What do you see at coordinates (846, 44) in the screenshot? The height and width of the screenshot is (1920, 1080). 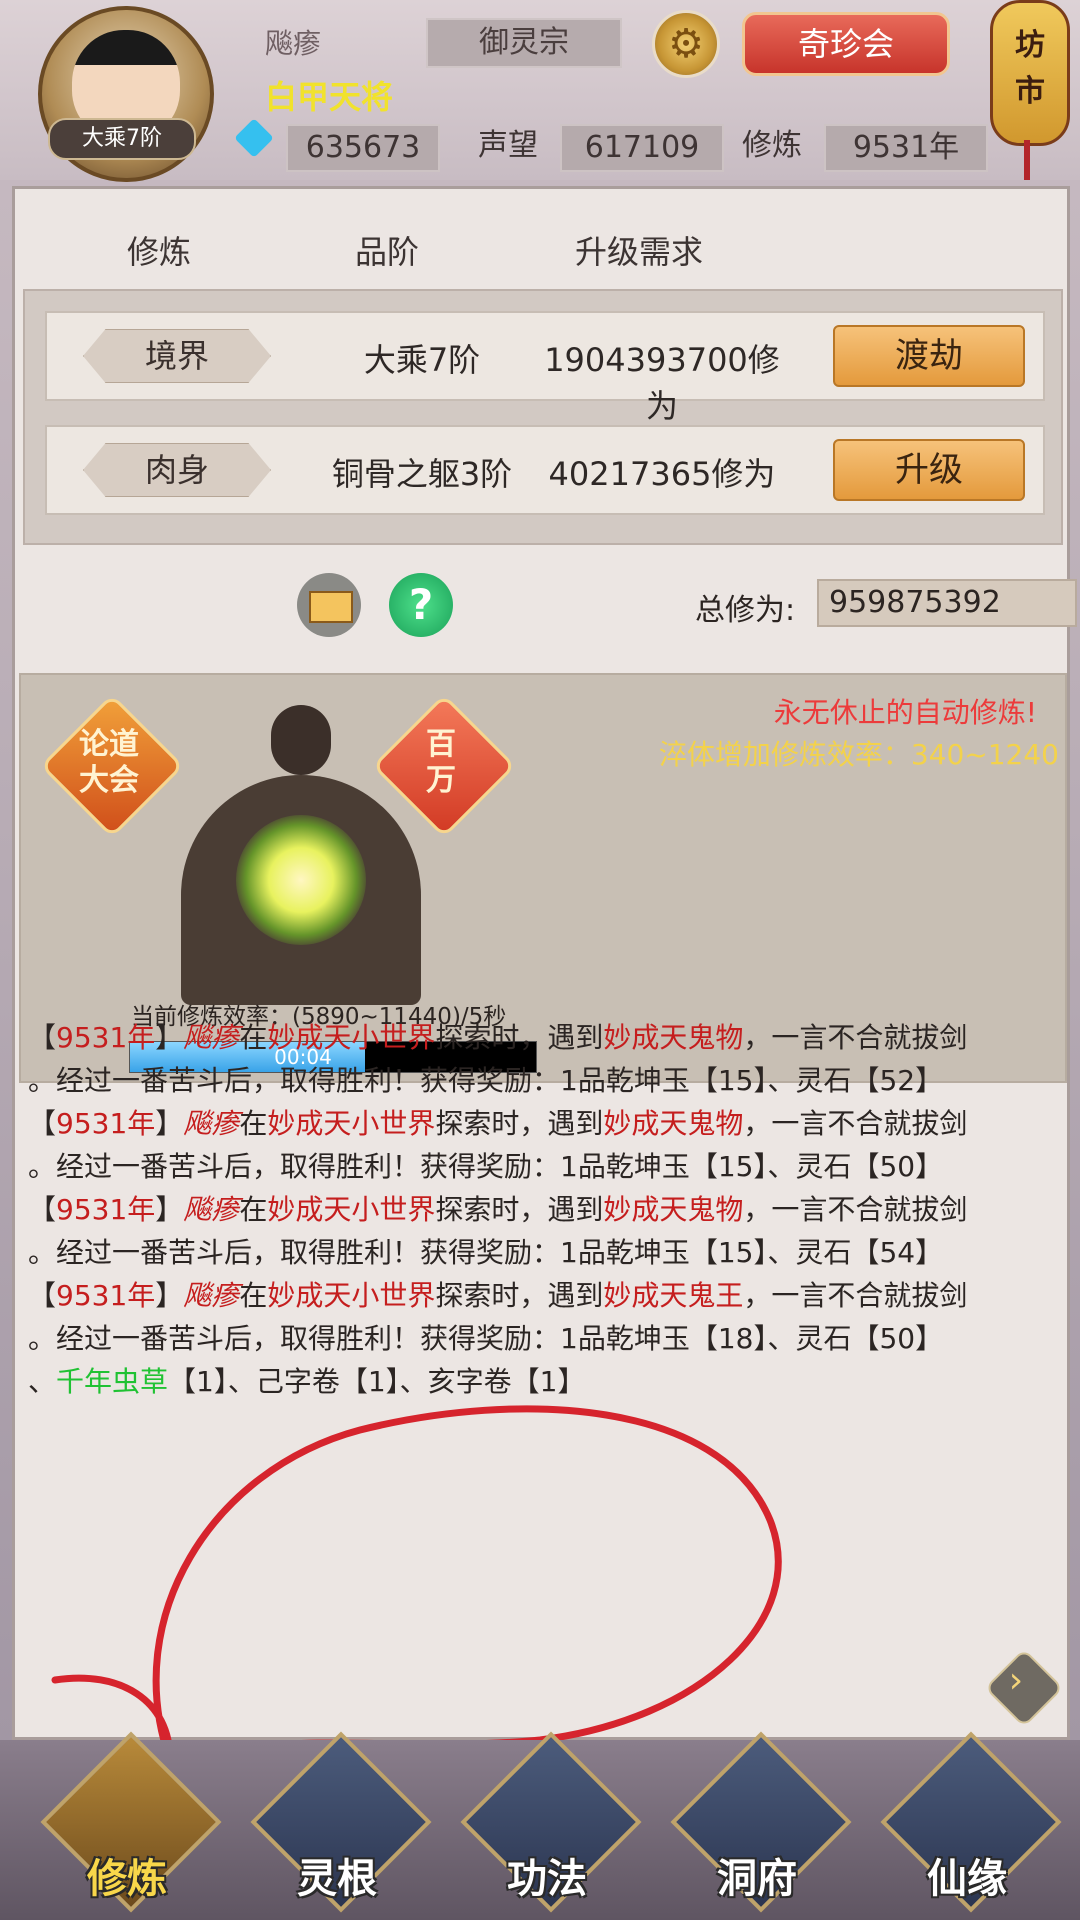 I see `treasure-auction-button: 奇珍会` at bounding box center [846, 44].